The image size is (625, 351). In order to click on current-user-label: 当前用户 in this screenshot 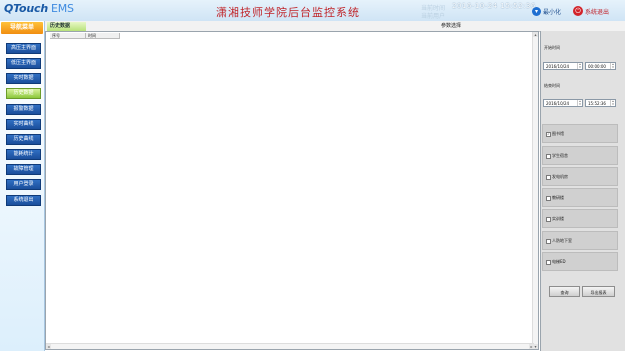, I will do `click(433, 16)`.